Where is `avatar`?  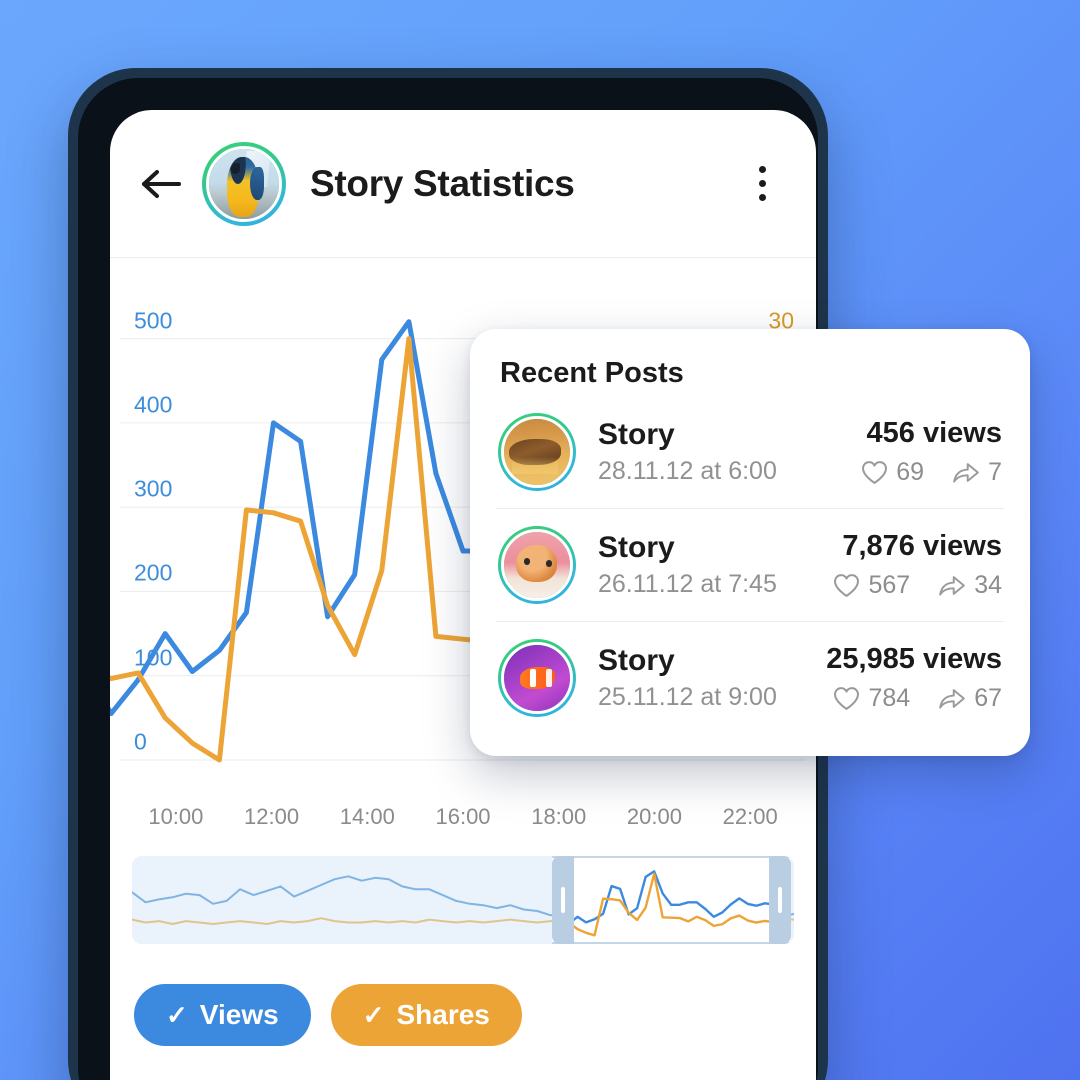 avatar is located at coordinates (244, 183).